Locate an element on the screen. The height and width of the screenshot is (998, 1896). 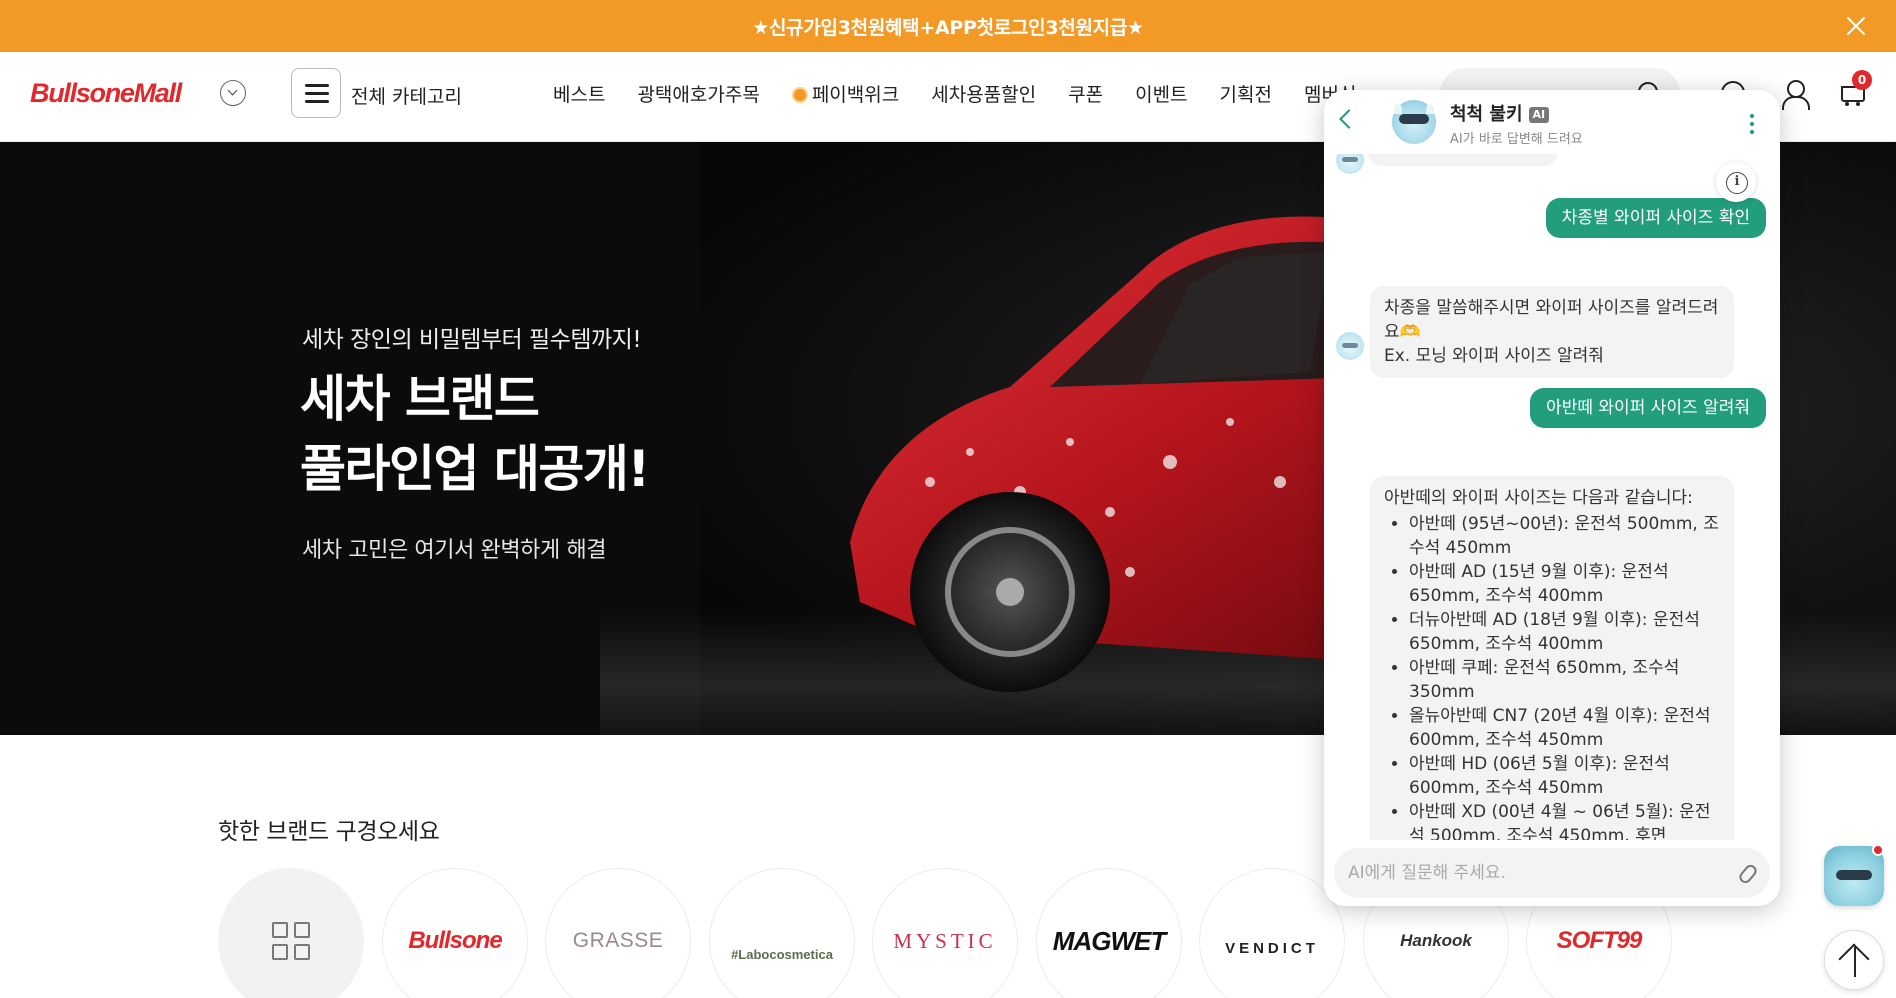
user-icon is located at coordinates (1794, 94).